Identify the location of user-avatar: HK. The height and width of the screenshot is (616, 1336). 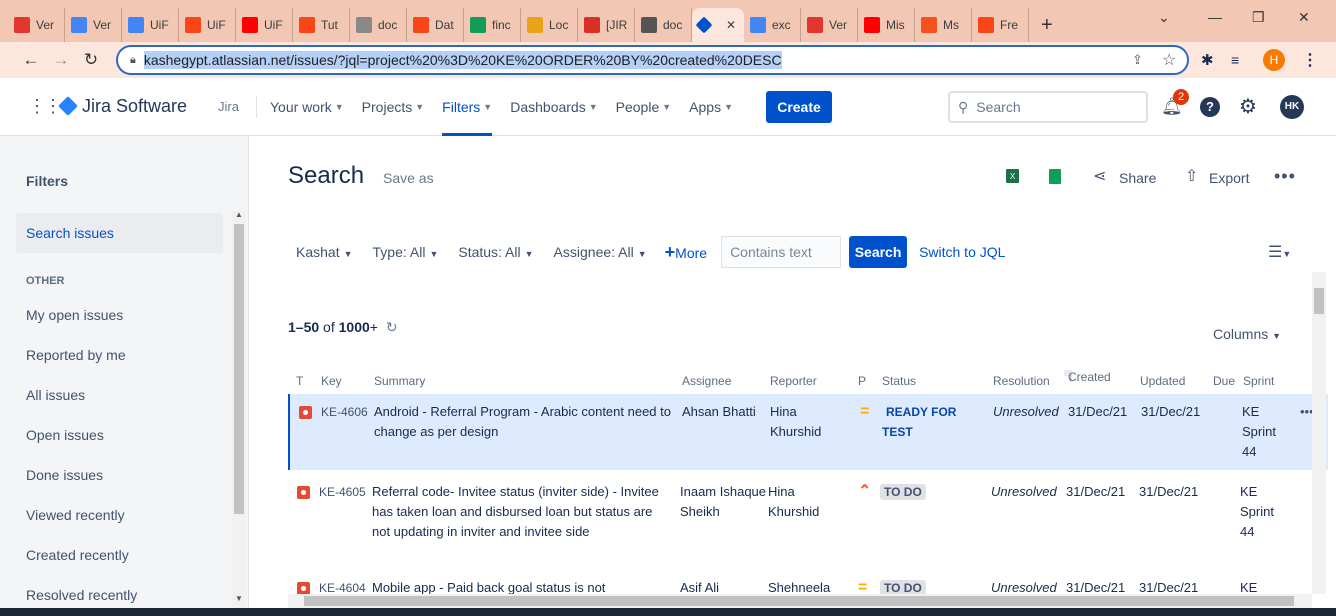
(1292, 106).